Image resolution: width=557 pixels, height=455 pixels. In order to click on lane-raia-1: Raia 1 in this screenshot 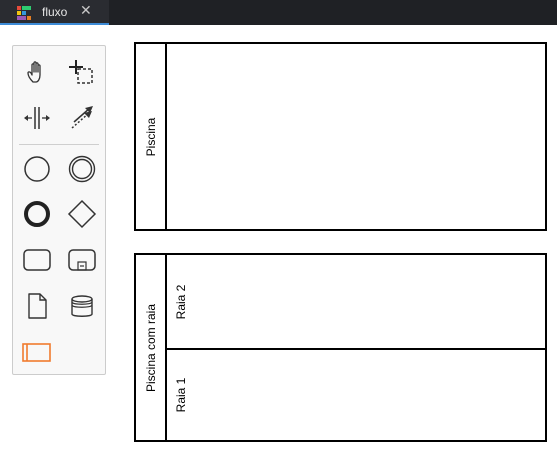, I will do `click(356, 395)`.